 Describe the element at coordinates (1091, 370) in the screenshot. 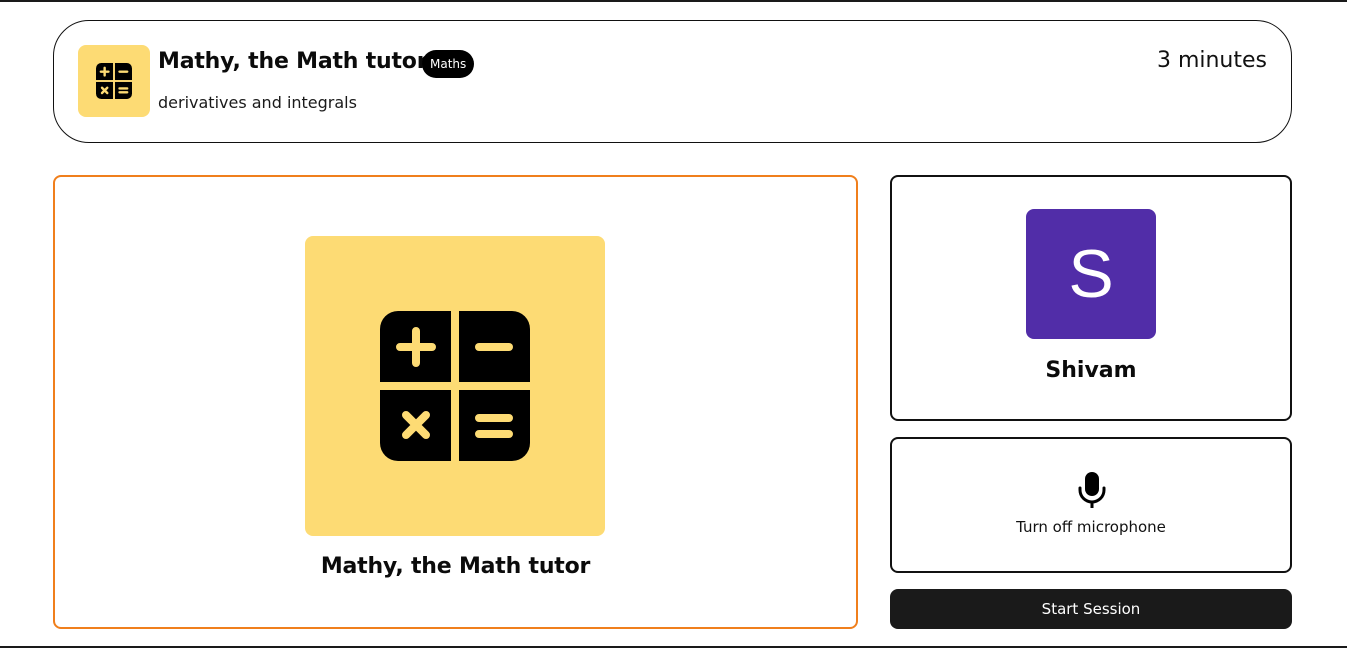

I see `user-name: Shivam` at that location.